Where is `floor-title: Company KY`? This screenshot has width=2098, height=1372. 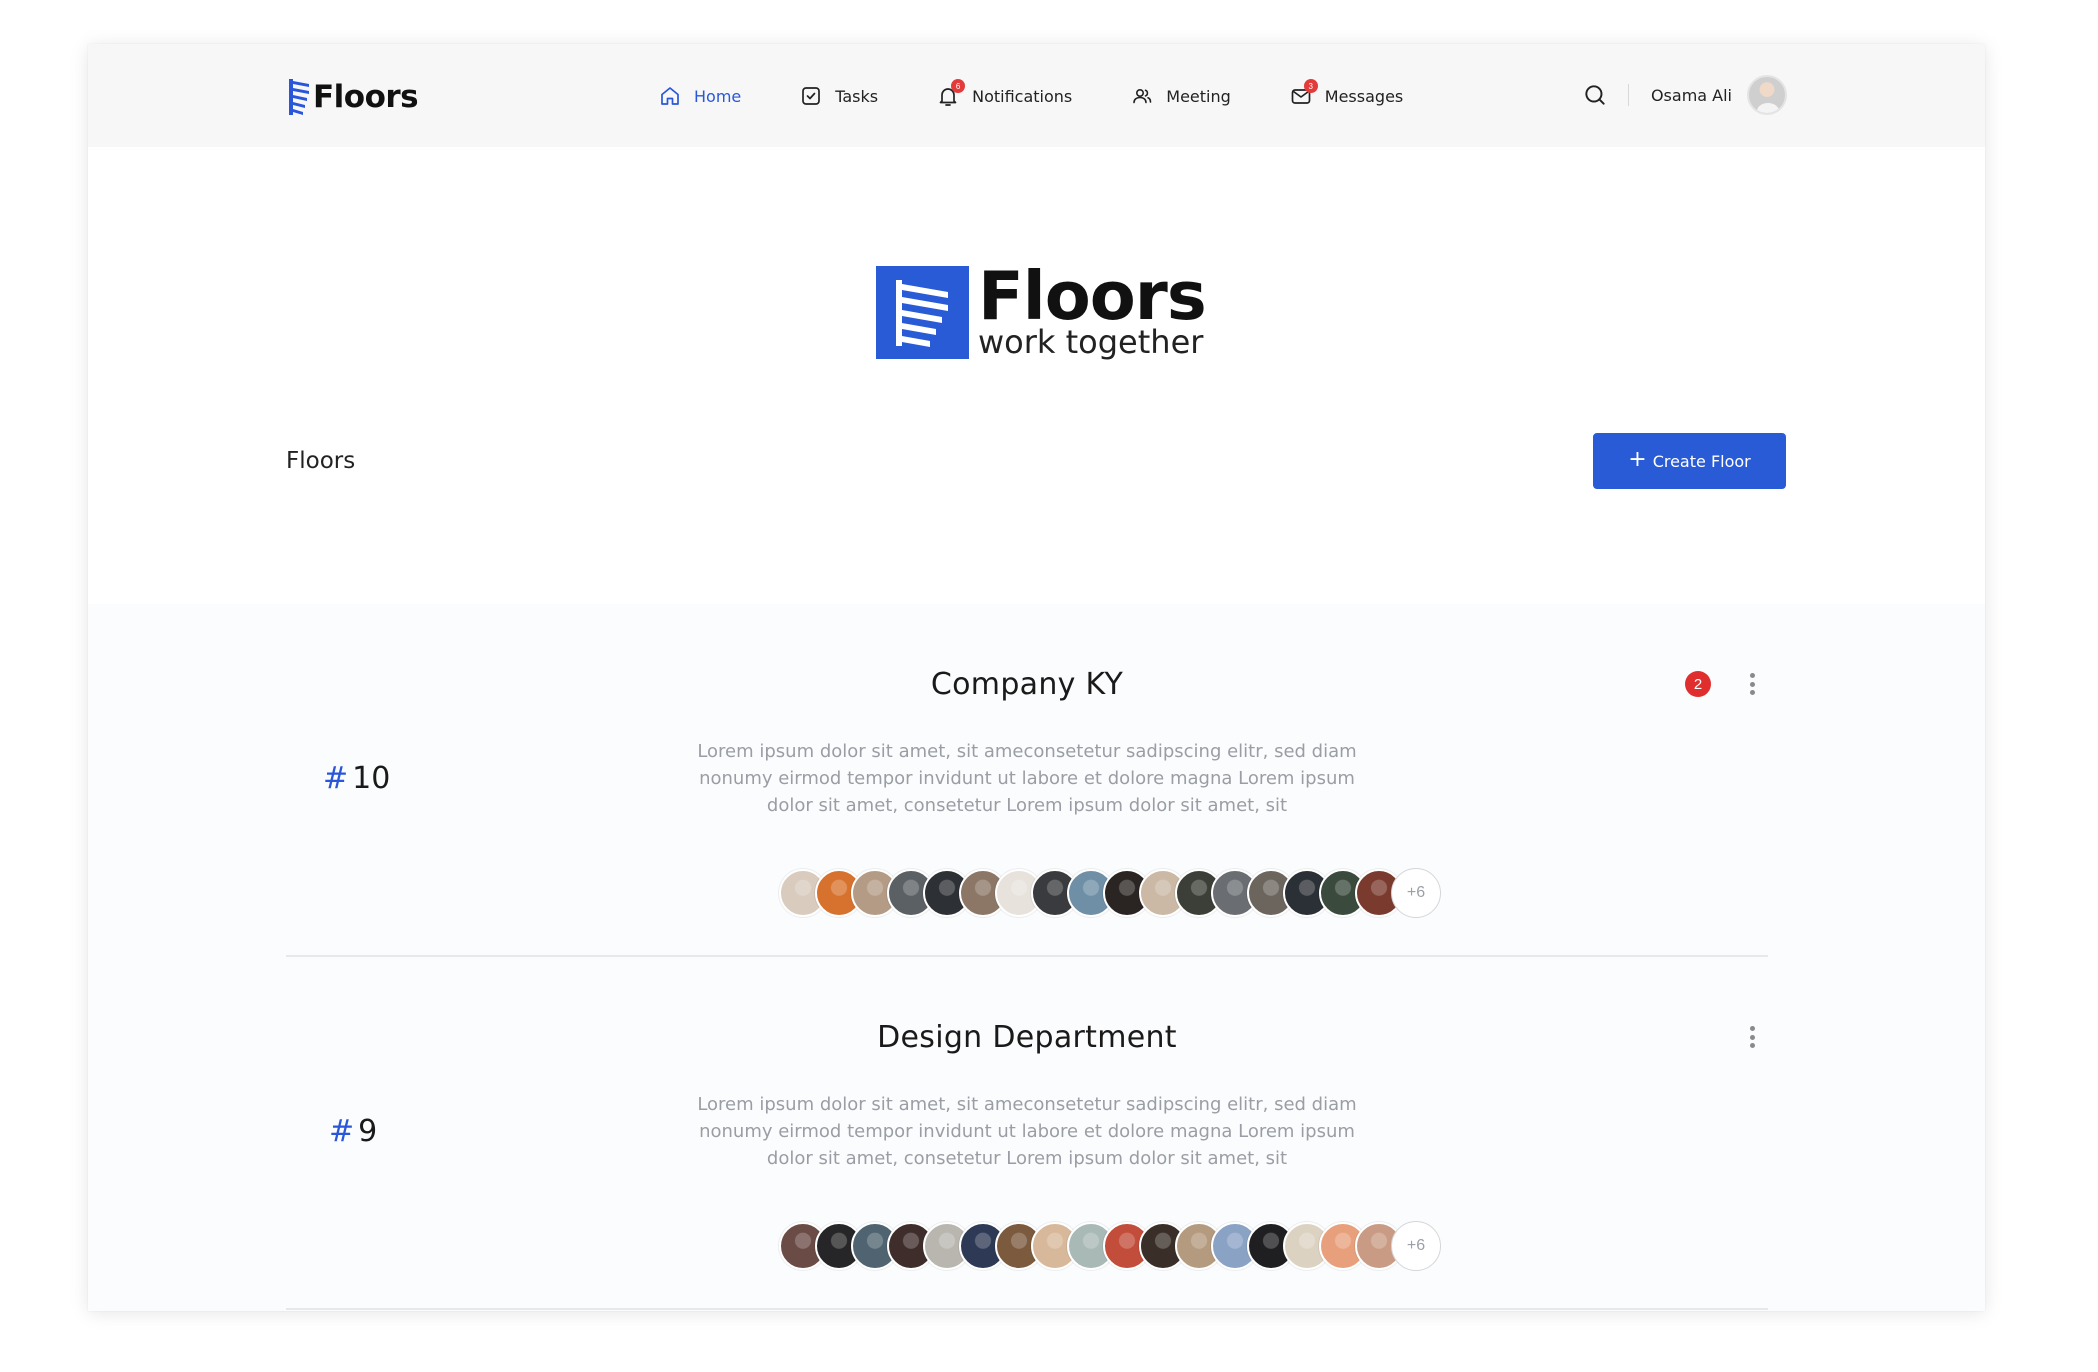 floor-title: Company KY is located at coordinates (1027, 684).